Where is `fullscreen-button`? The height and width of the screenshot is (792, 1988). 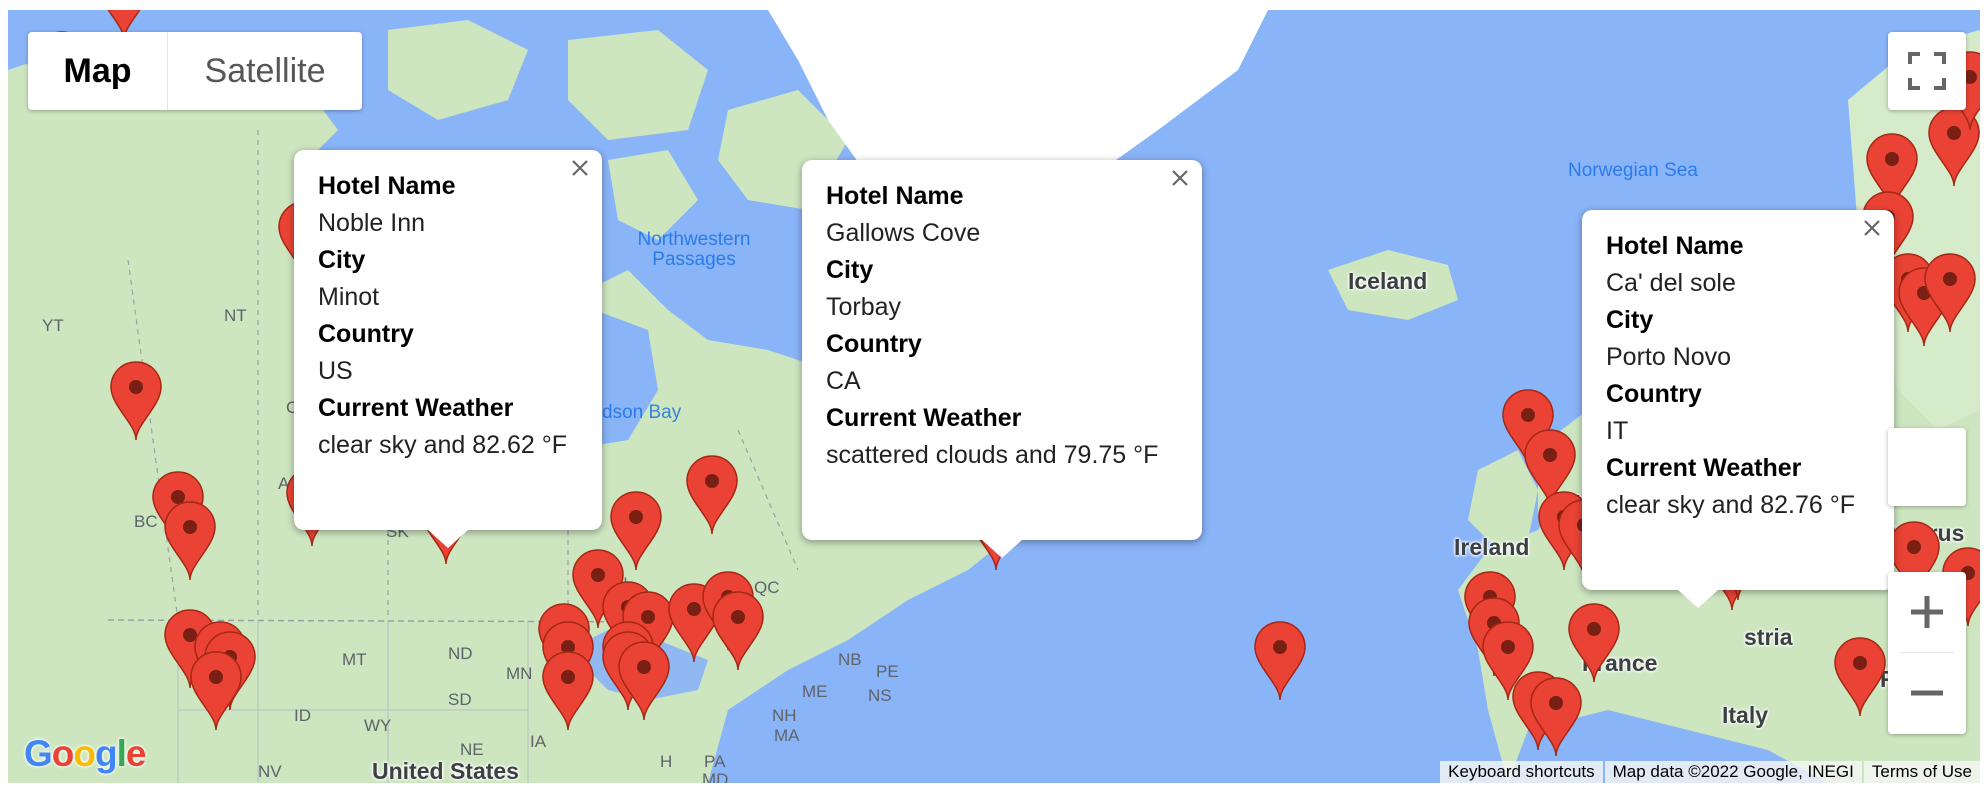 fullscreen-button is located at coordinates (1927, 71).